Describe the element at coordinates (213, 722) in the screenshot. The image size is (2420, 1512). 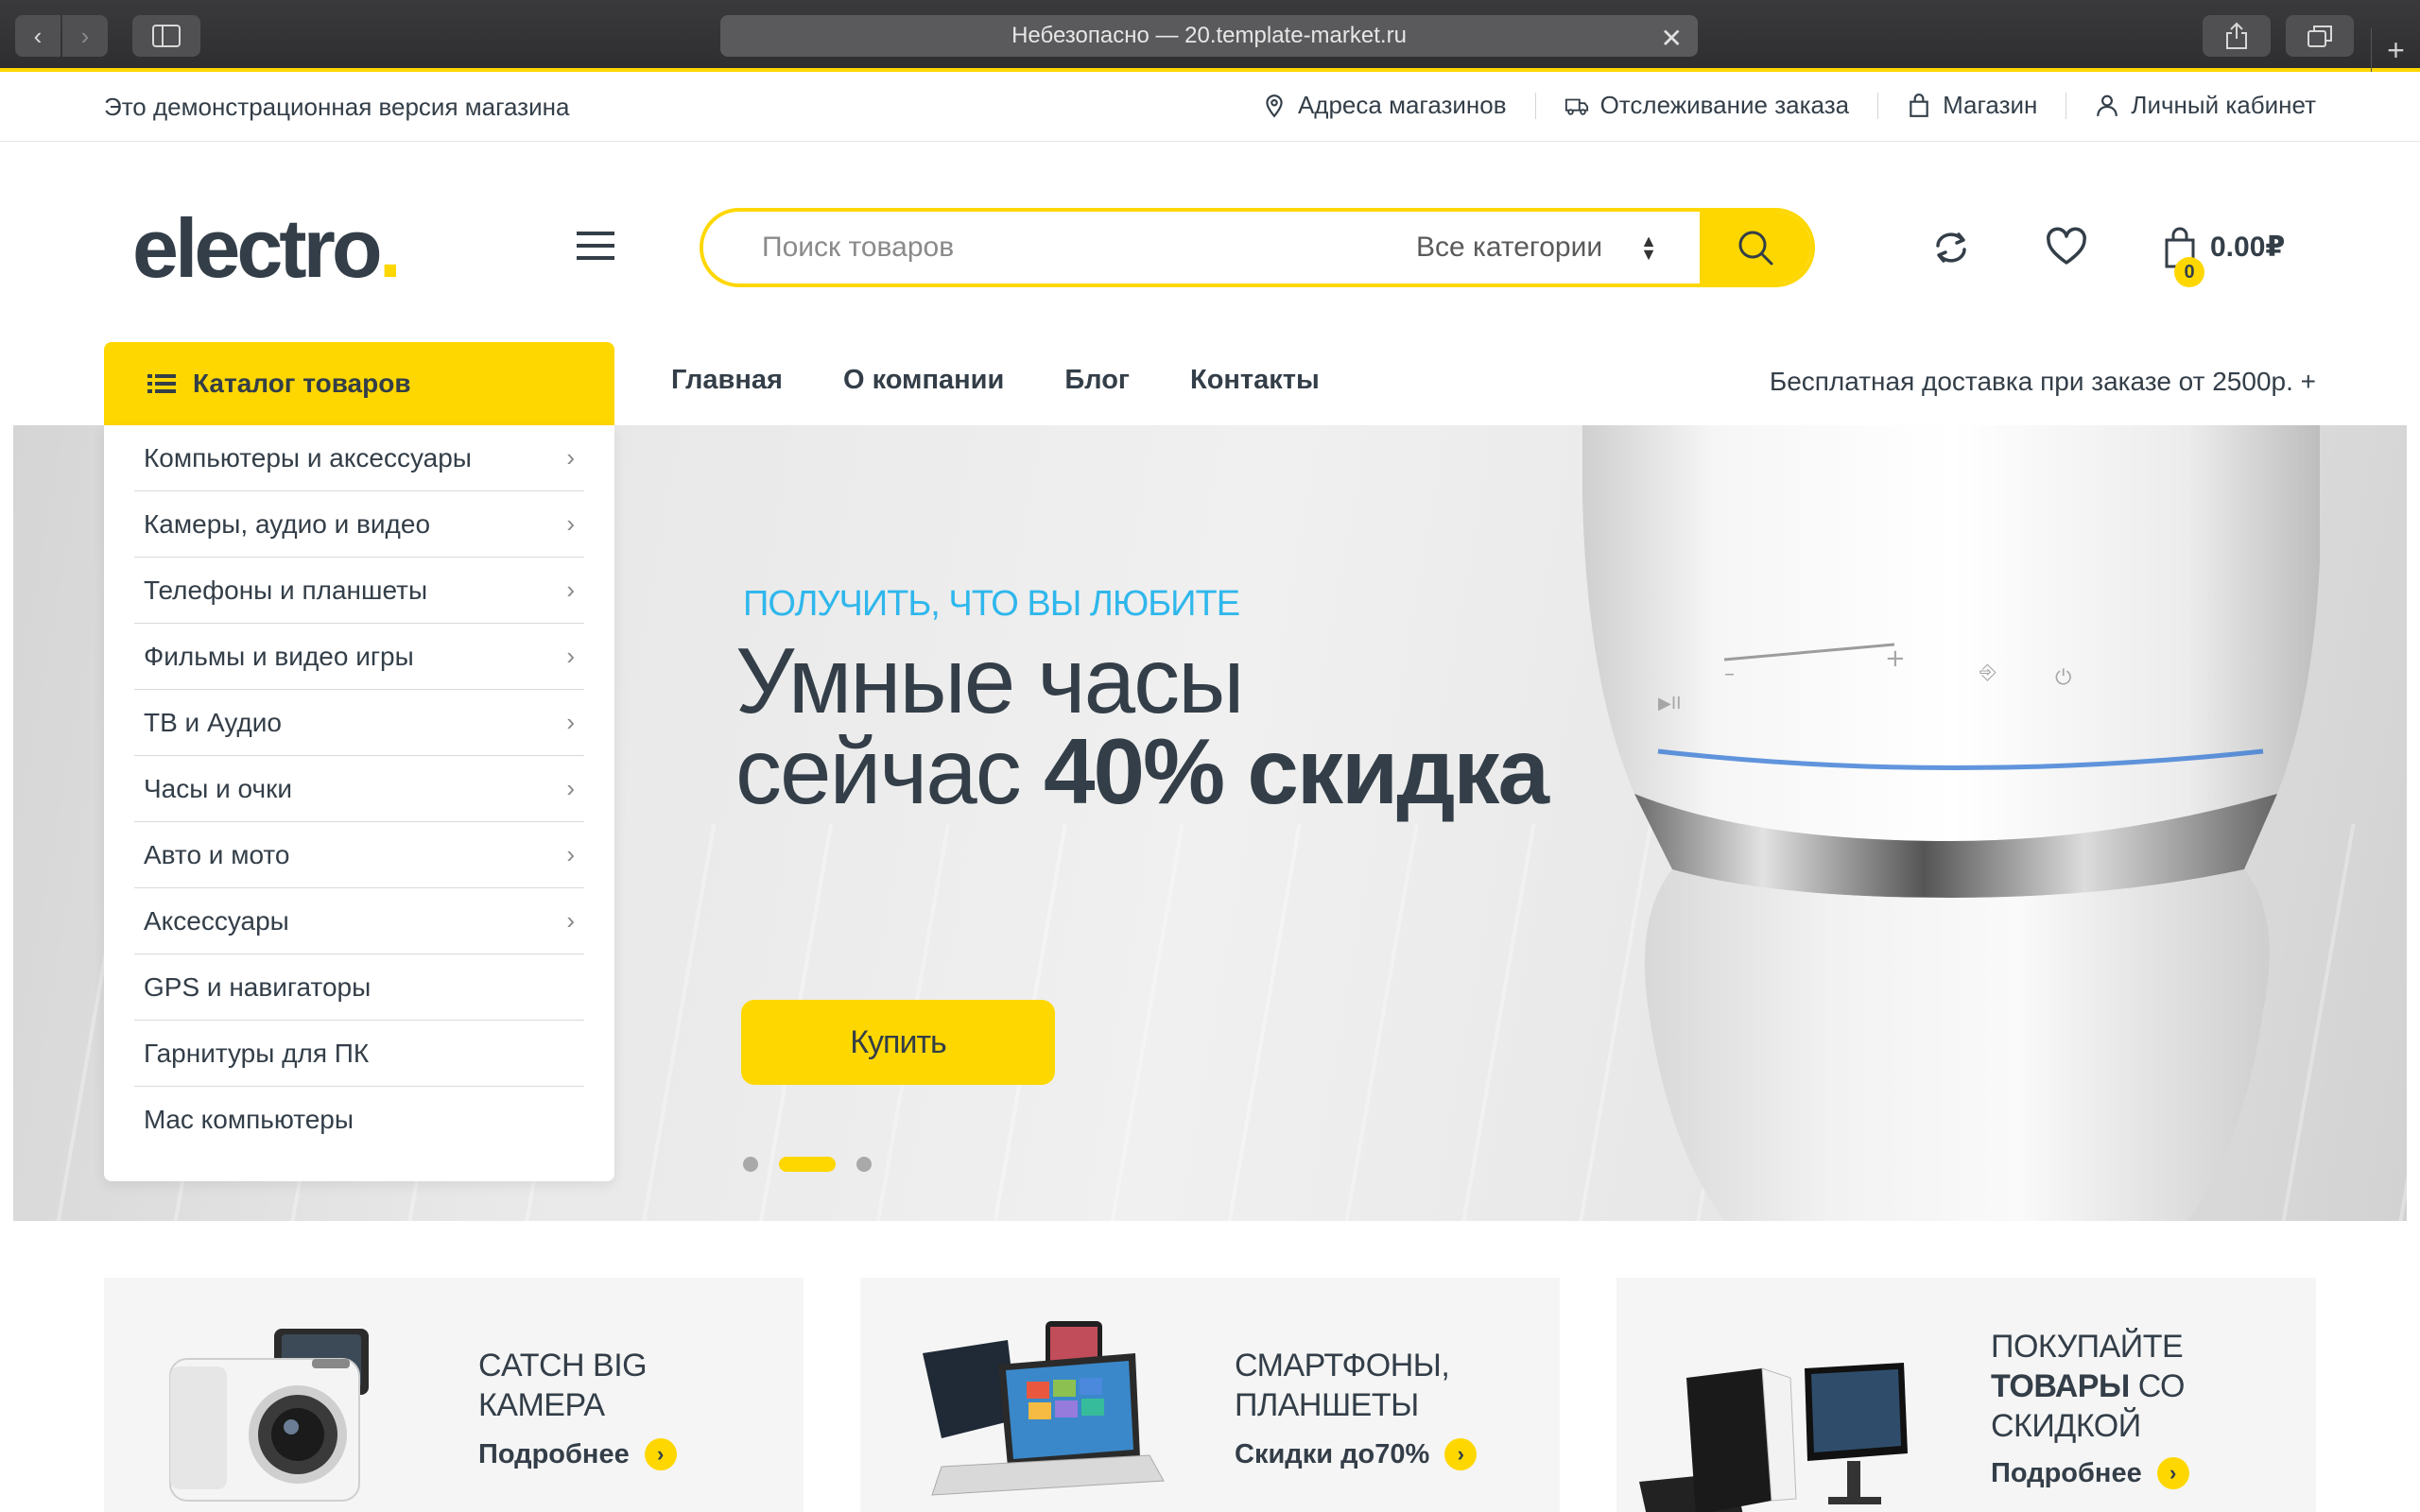
I see `catalog-item-label: ТВ и Аудио` at that location.